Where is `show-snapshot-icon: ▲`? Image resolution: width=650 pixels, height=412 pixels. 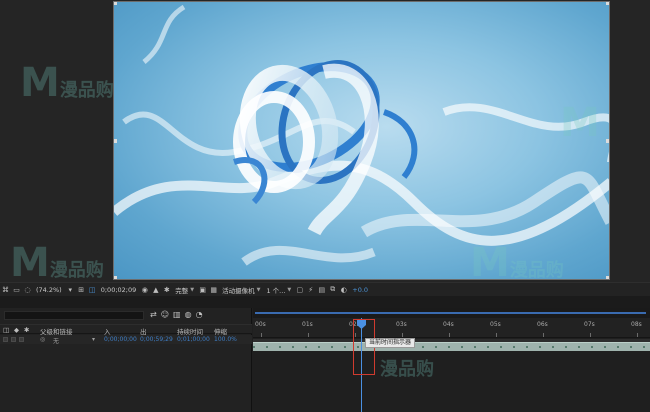
show-snapshot-icon: ▲ is located at coordinates (155, 289).